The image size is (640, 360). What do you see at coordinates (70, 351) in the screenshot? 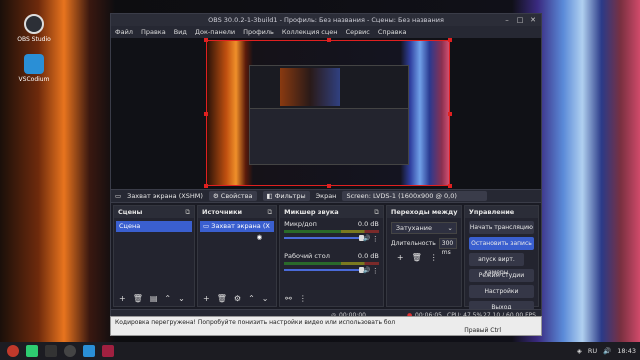
I see `obs-task-icon` at bounding box center [70, 351].